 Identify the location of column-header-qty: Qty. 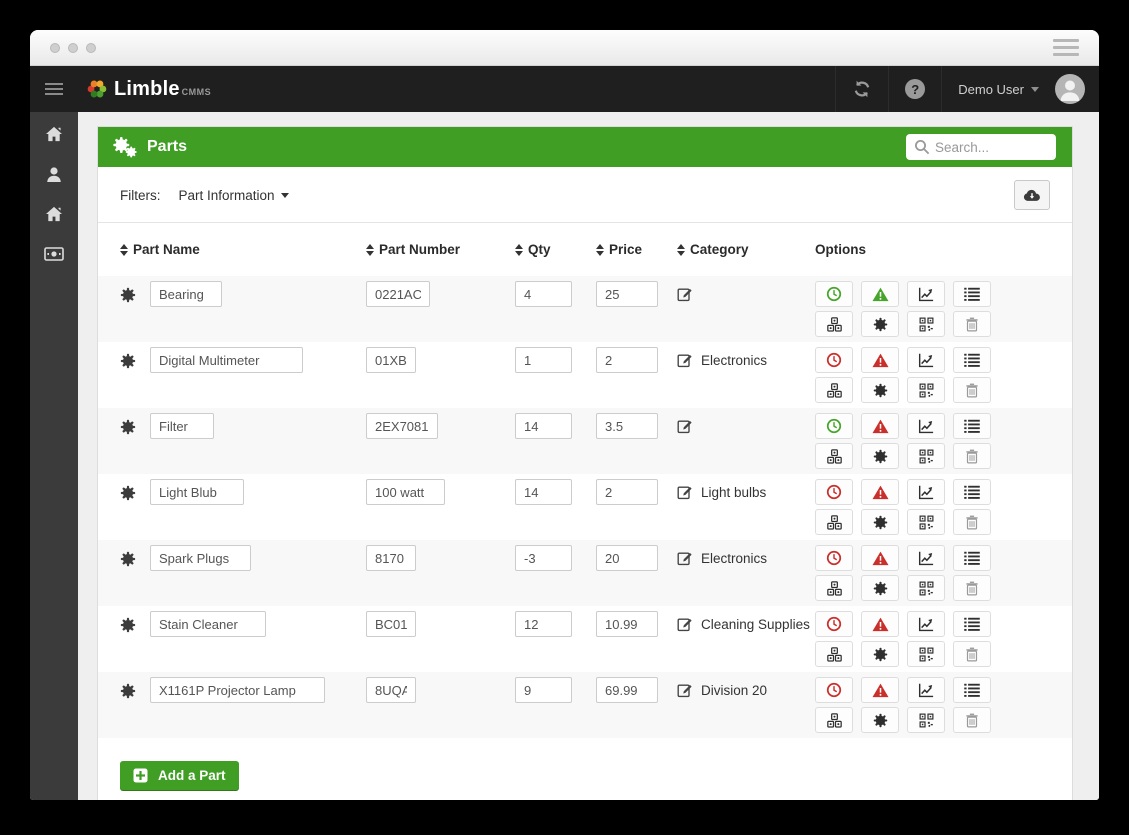
(555, 249).